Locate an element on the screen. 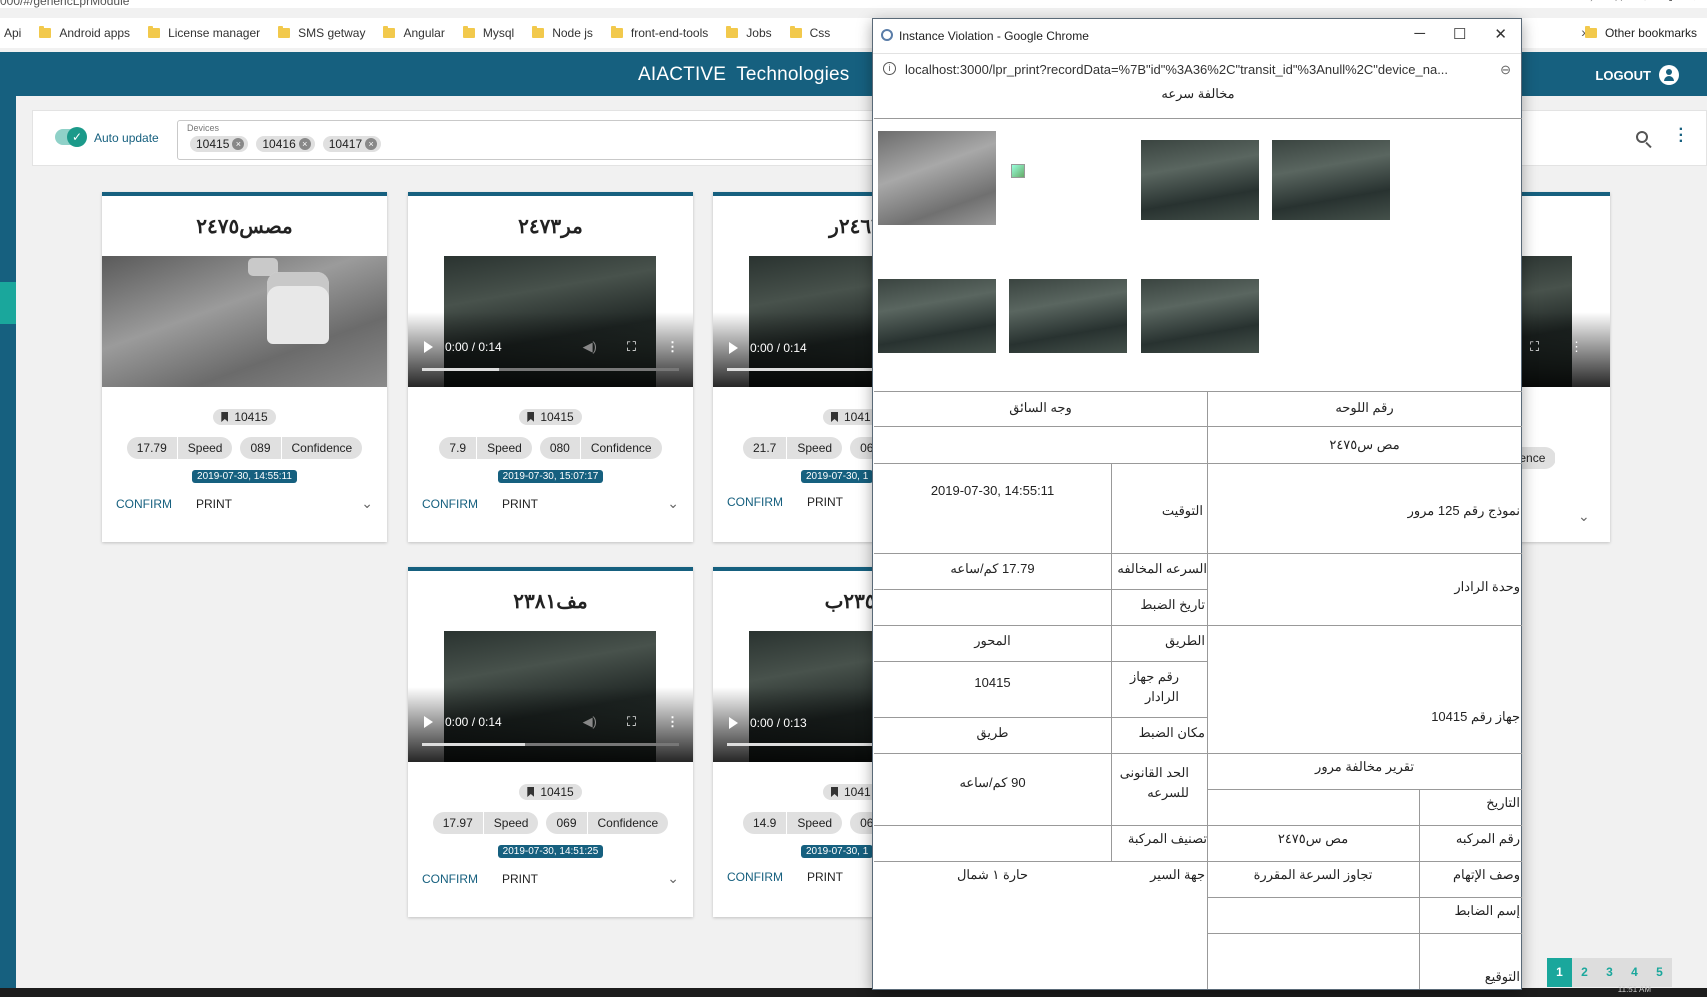 Image resolution: width=1707 pixels, height=997 pixels. extension-icon: ✦ is located at coordinates (1645, 2).